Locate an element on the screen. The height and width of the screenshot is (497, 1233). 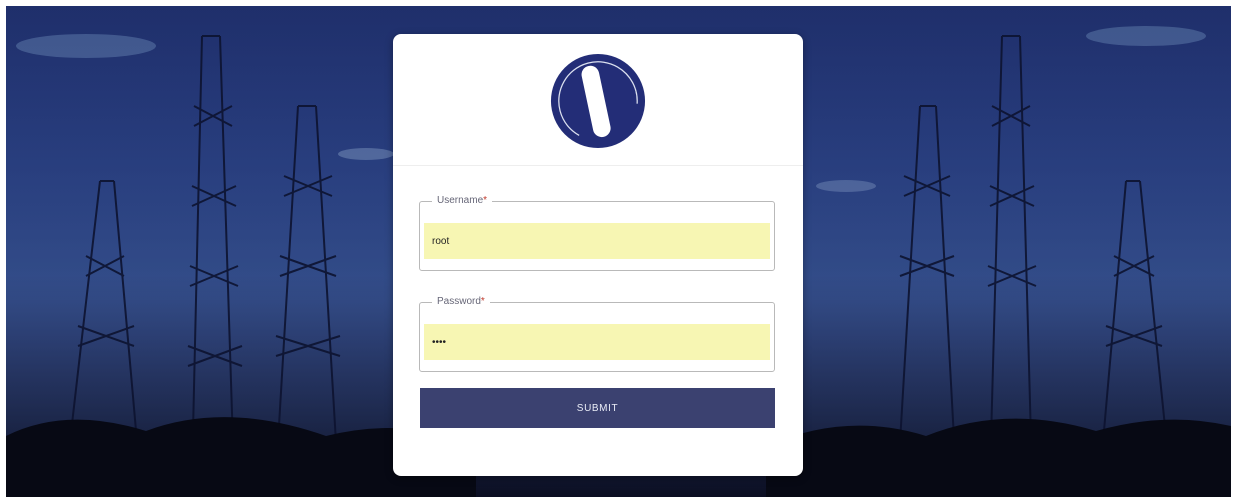
username-input is located at coordinates (597, 241).